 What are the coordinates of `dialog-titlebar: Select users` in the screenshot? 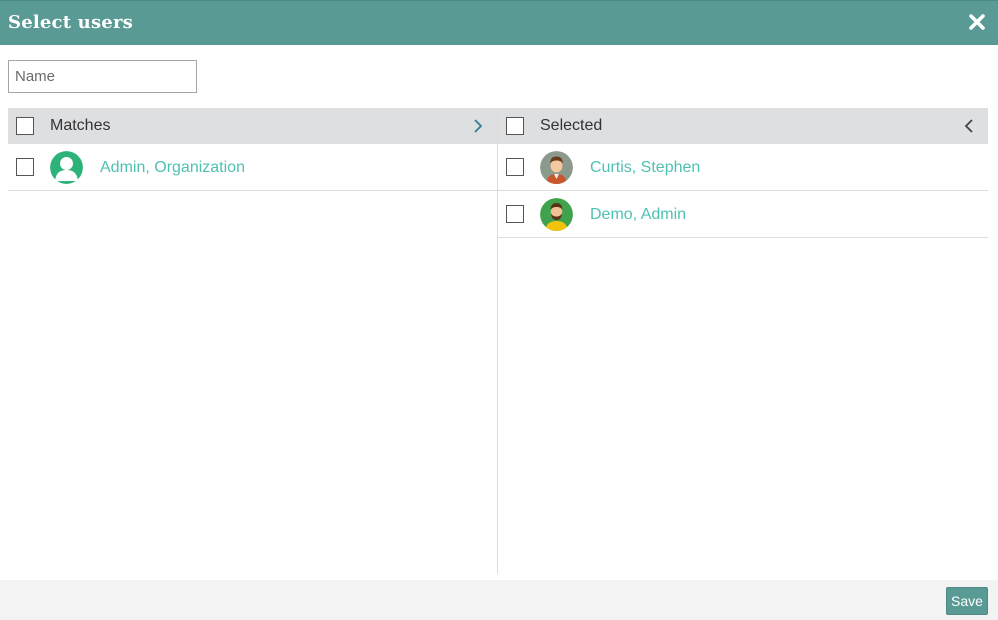 It's located at (499, 22).